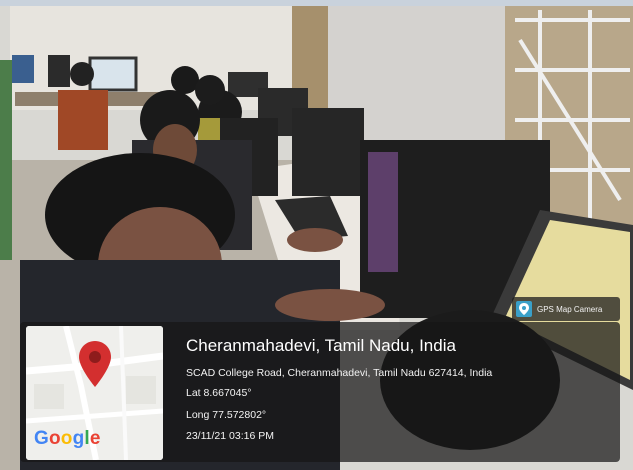 The width and height of the screenshot is (633, 470). I want to click on longitude-text: Long 77.572802°, so click(226, 415).